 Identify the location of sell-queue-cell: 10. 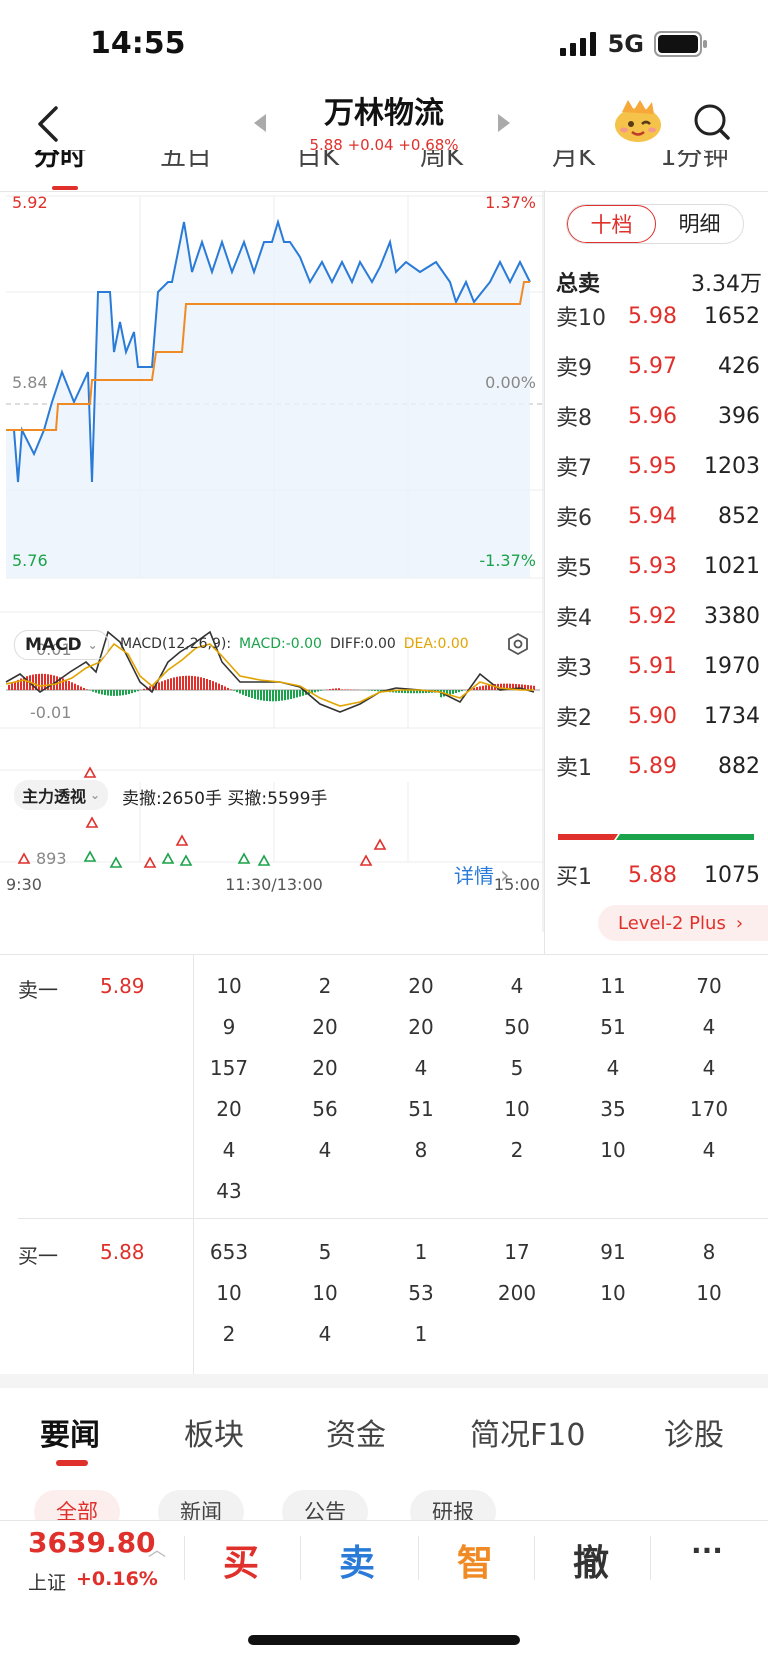
(229, 986).